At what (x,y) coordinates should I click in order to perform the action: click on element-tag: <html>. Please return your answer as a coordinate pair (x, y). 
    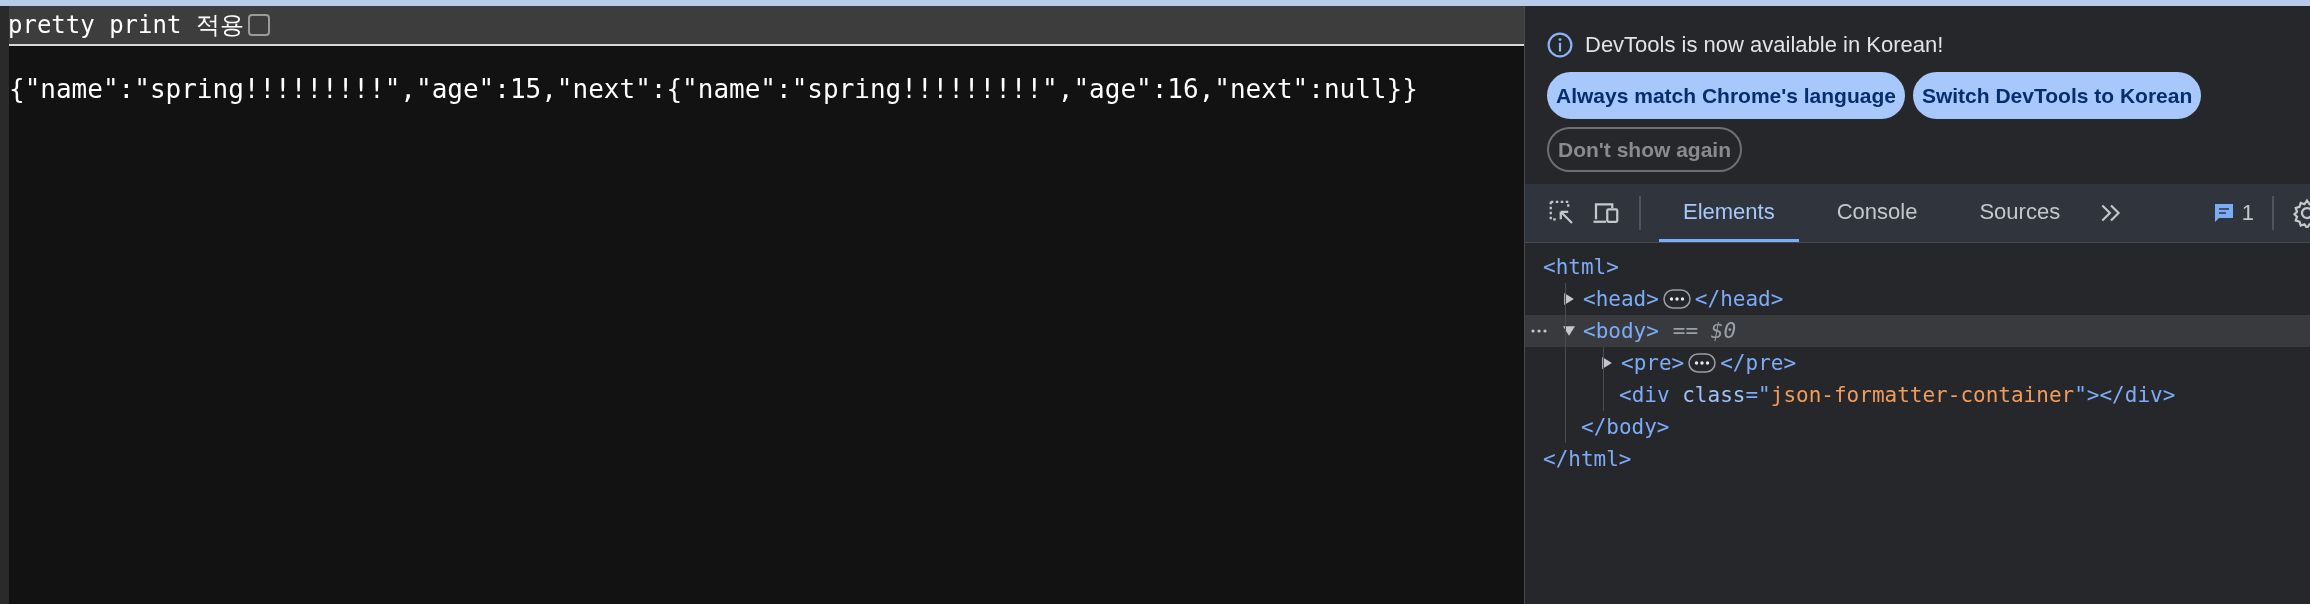
    Looking at the image, I should click on (1581, 267).